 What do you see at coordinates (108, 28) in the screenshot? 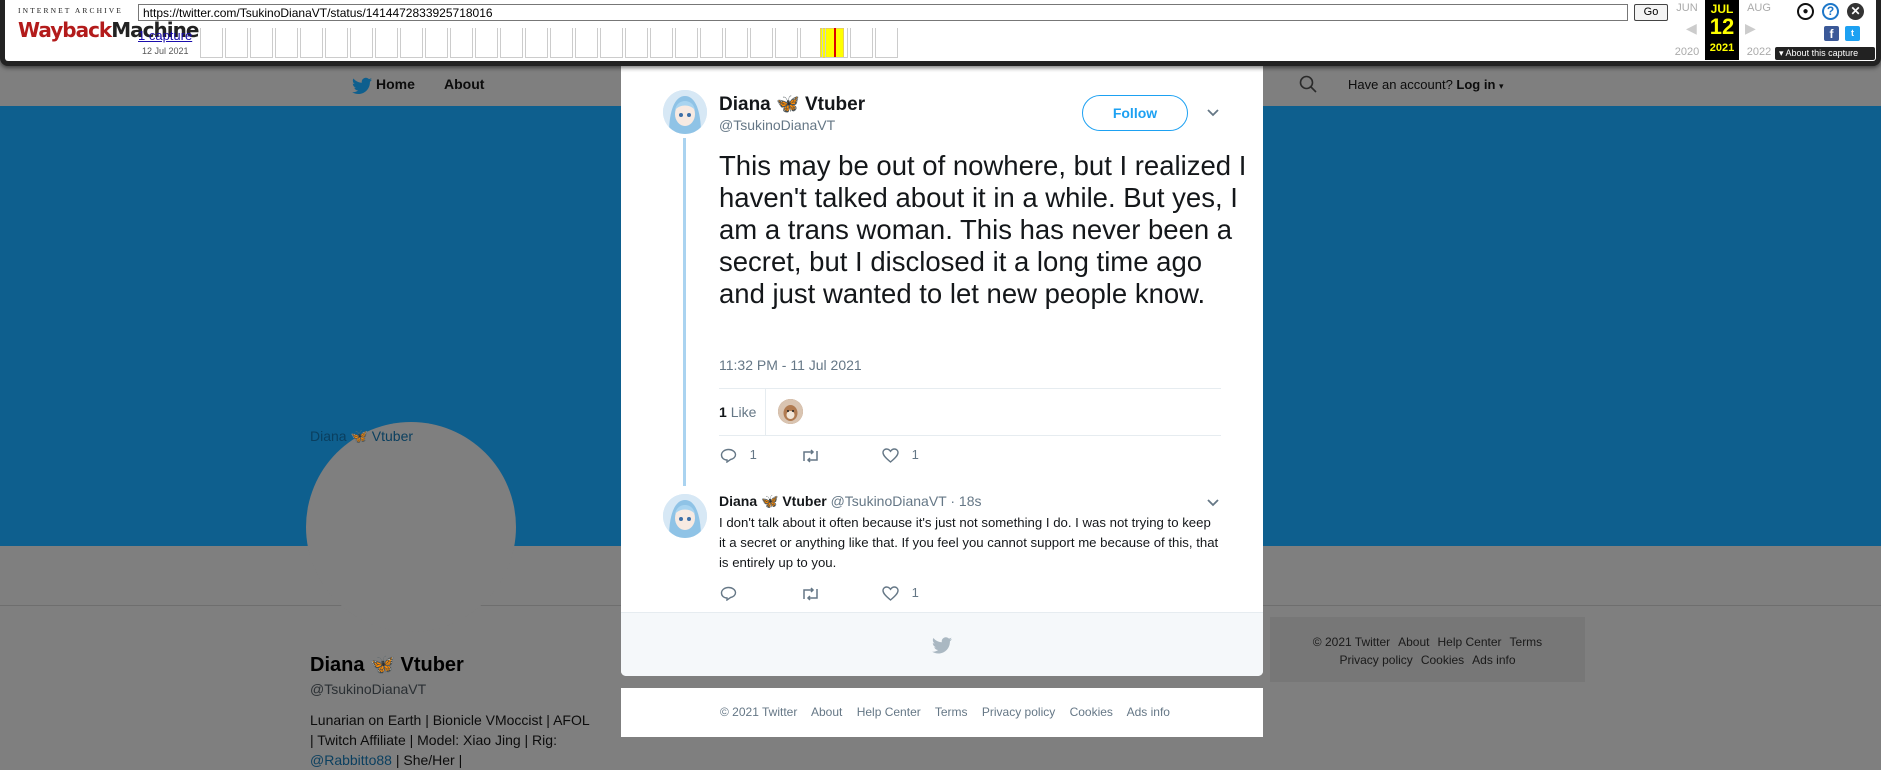
I see `wayback-logo: INTERNET ARCHIVE WaybackMachine` at bounding box center [108, 28].